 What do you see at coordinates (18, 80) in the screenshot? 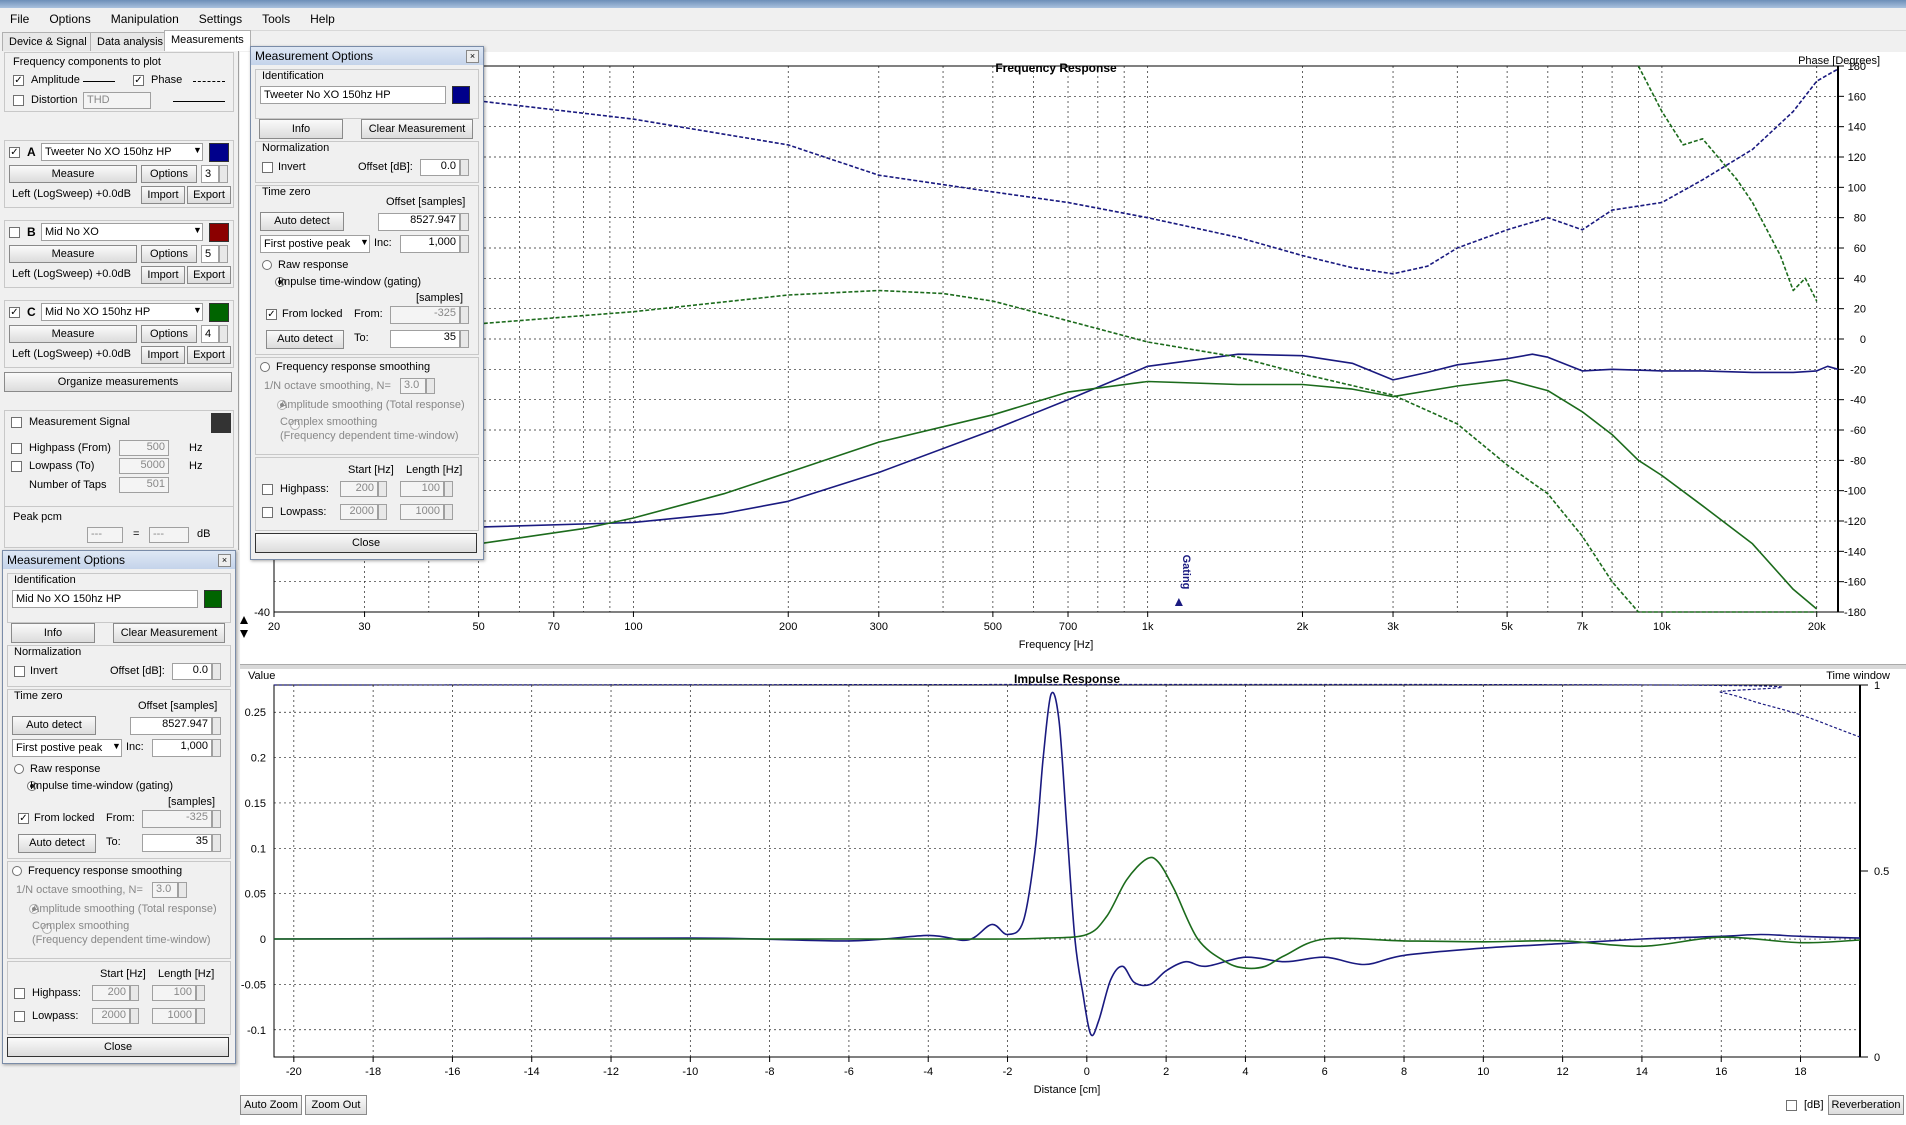
I see `amplitude-checkbox: ✓` at bounding box center [18, 80].